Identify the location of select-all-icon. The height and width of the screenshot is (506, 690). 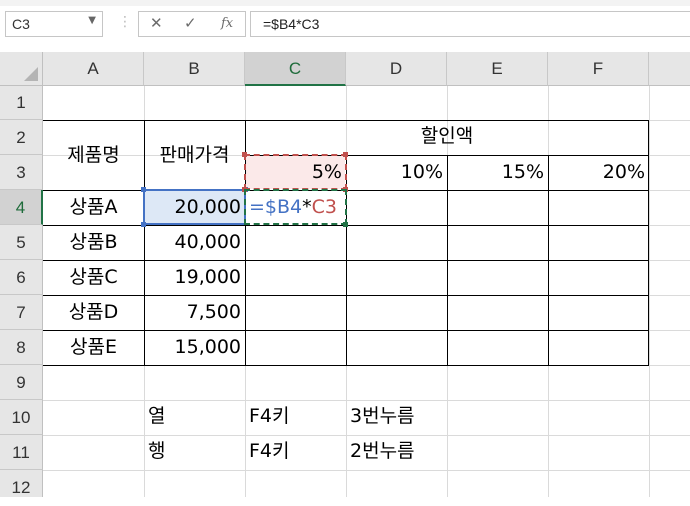
(31, 74).